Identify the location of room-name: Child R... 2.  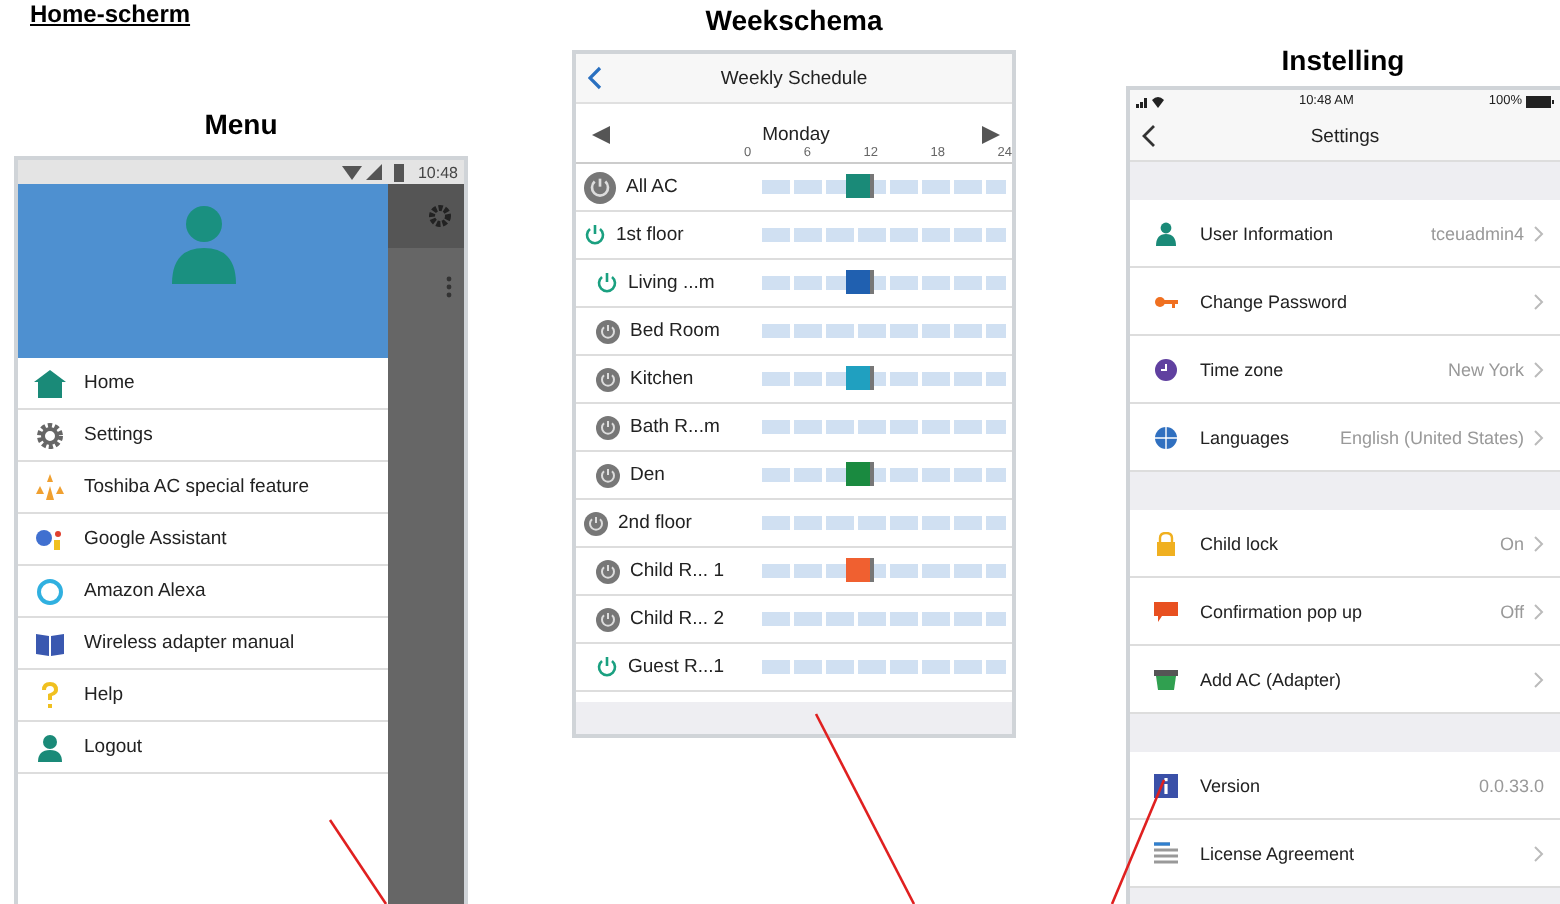
(678, 619).